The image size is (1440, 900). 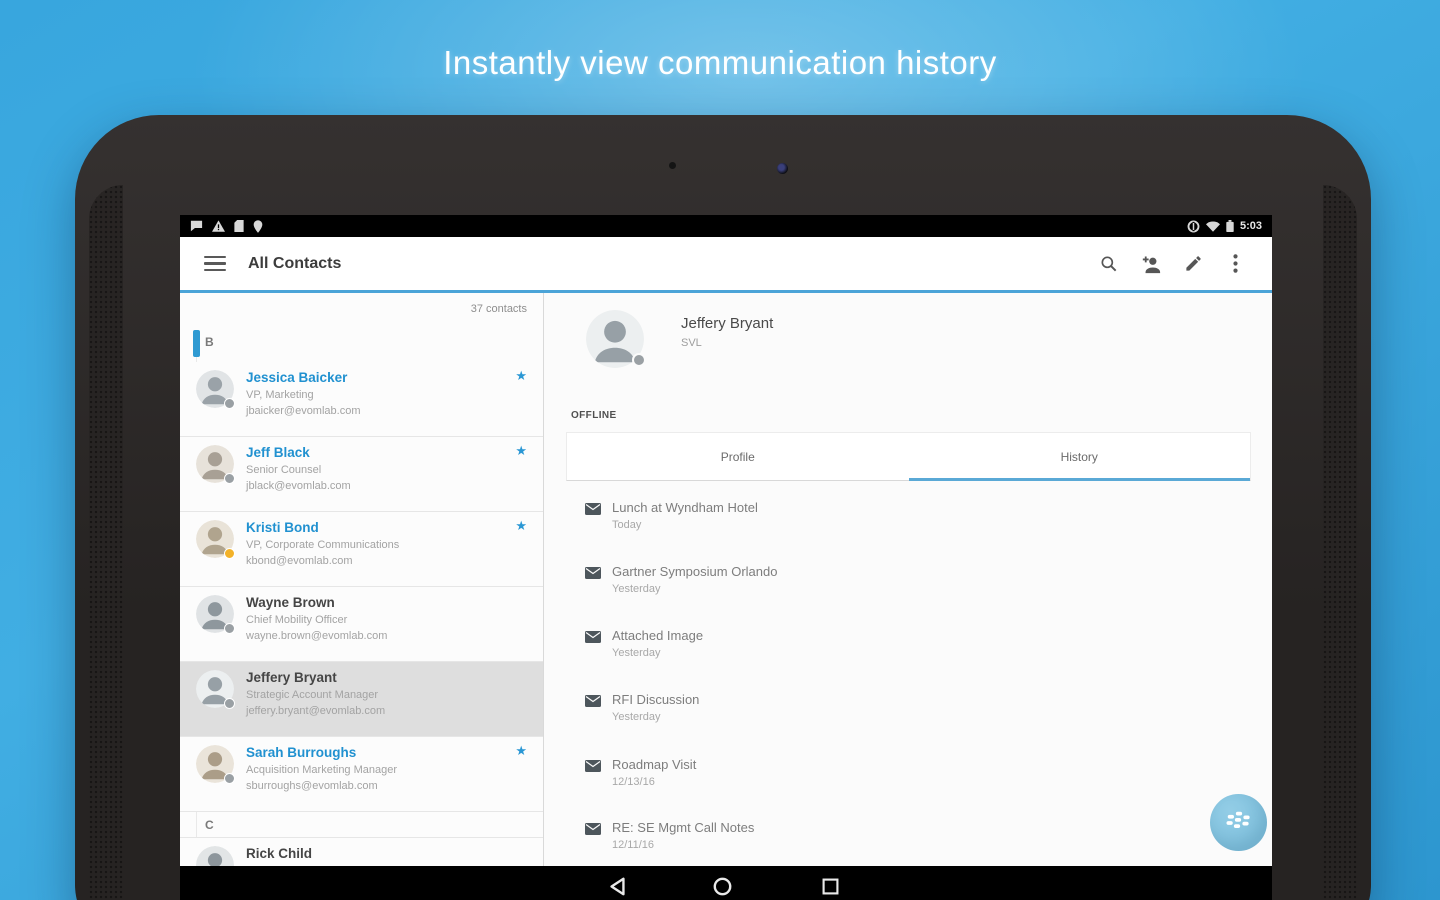 I want to click on menu-icon, so click(x=215, y=264).